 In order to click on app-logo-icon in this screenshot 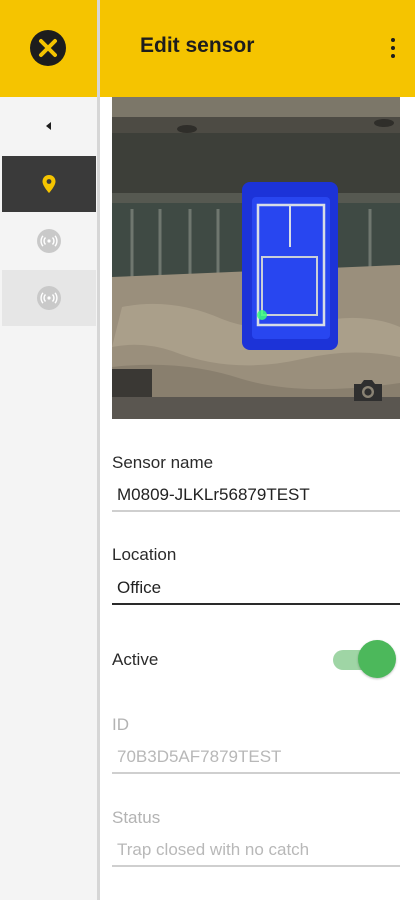, I will do `click(48, 48)`.